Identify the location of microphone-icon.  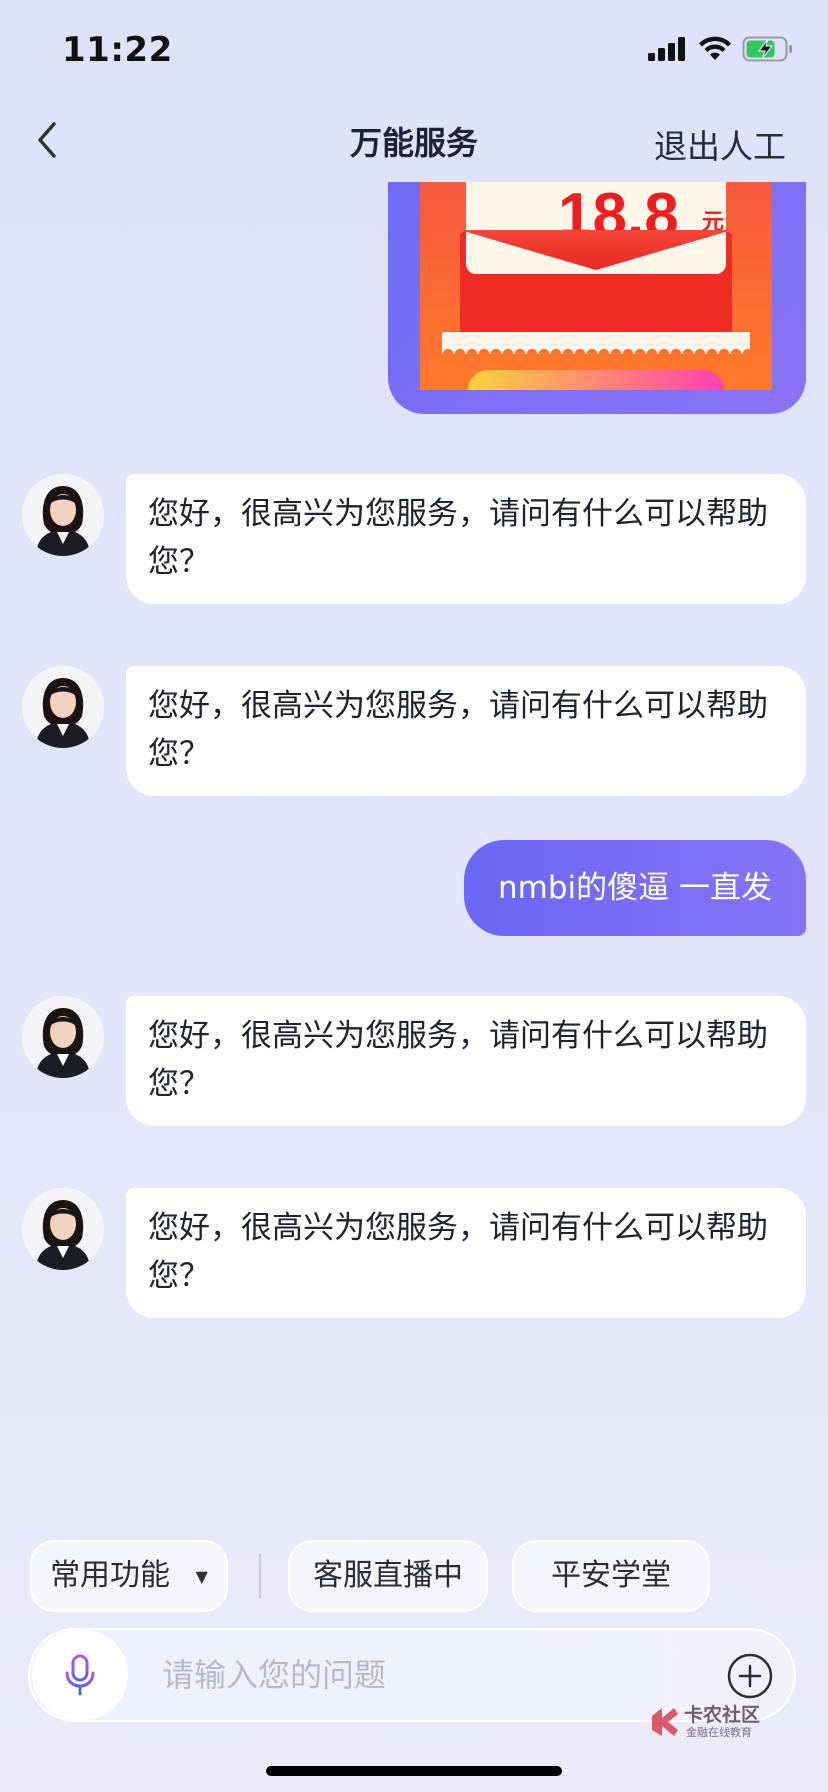
(80, 1675).